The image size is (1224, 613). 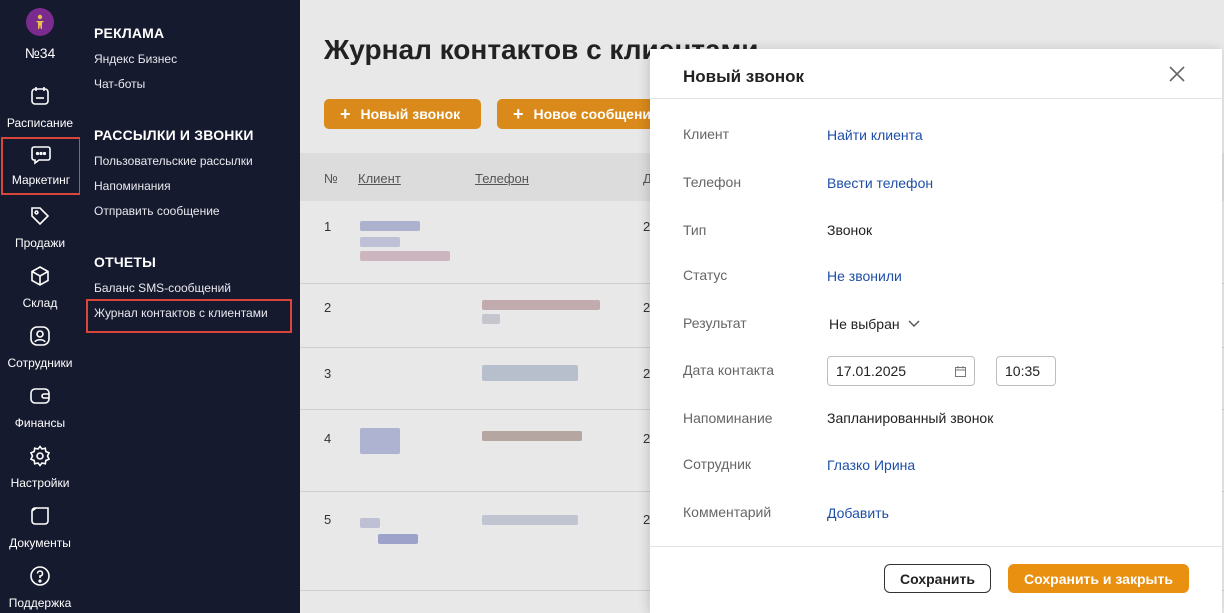 I want to click on row-number: 4, so click(x=328, y=438).